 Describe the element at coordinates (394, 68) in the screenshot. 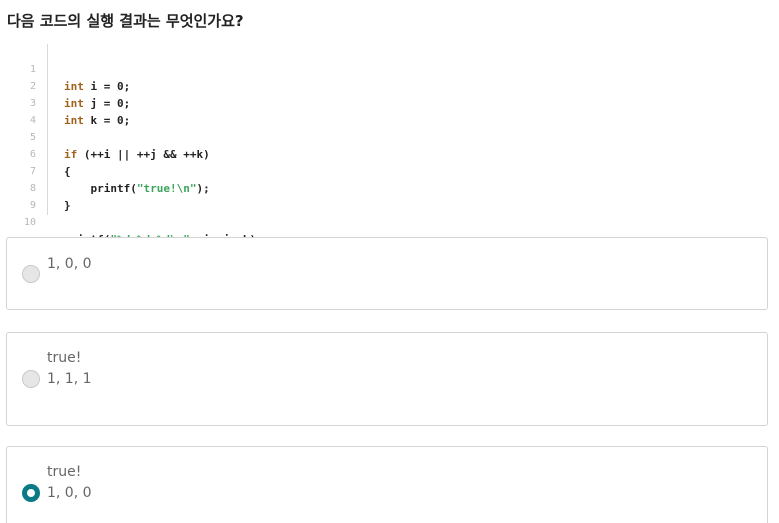

I see `code-line: 1 int i = 0;` at that location.